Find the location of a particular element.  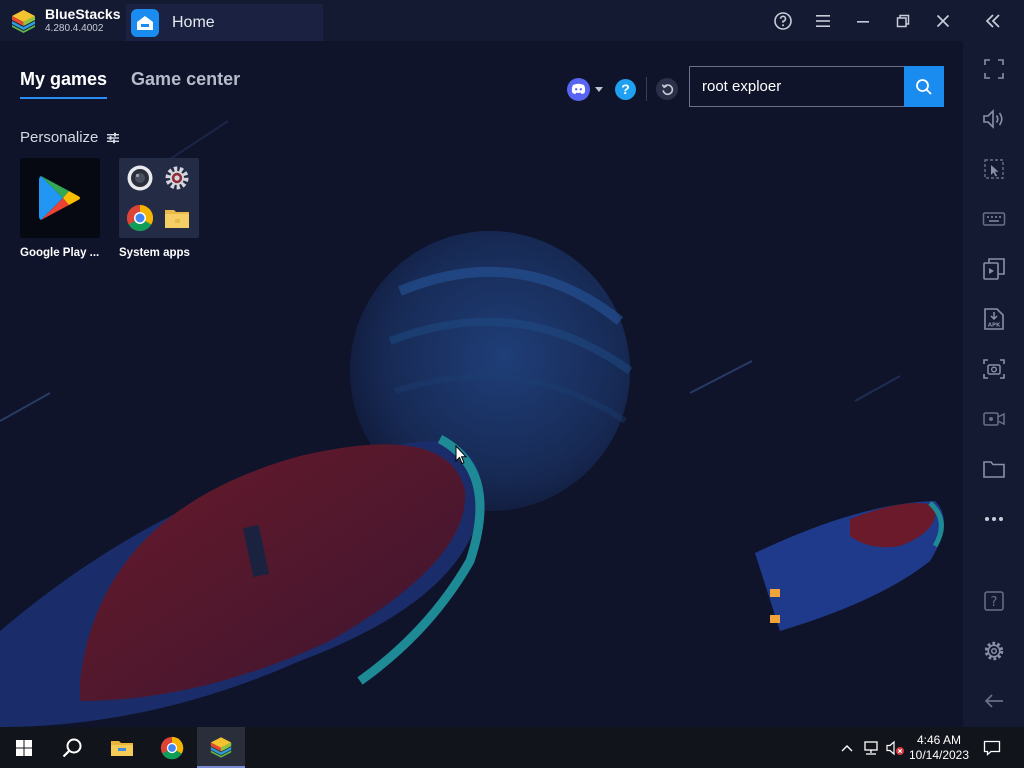

settings-icon is located at coordinates (994, 651).